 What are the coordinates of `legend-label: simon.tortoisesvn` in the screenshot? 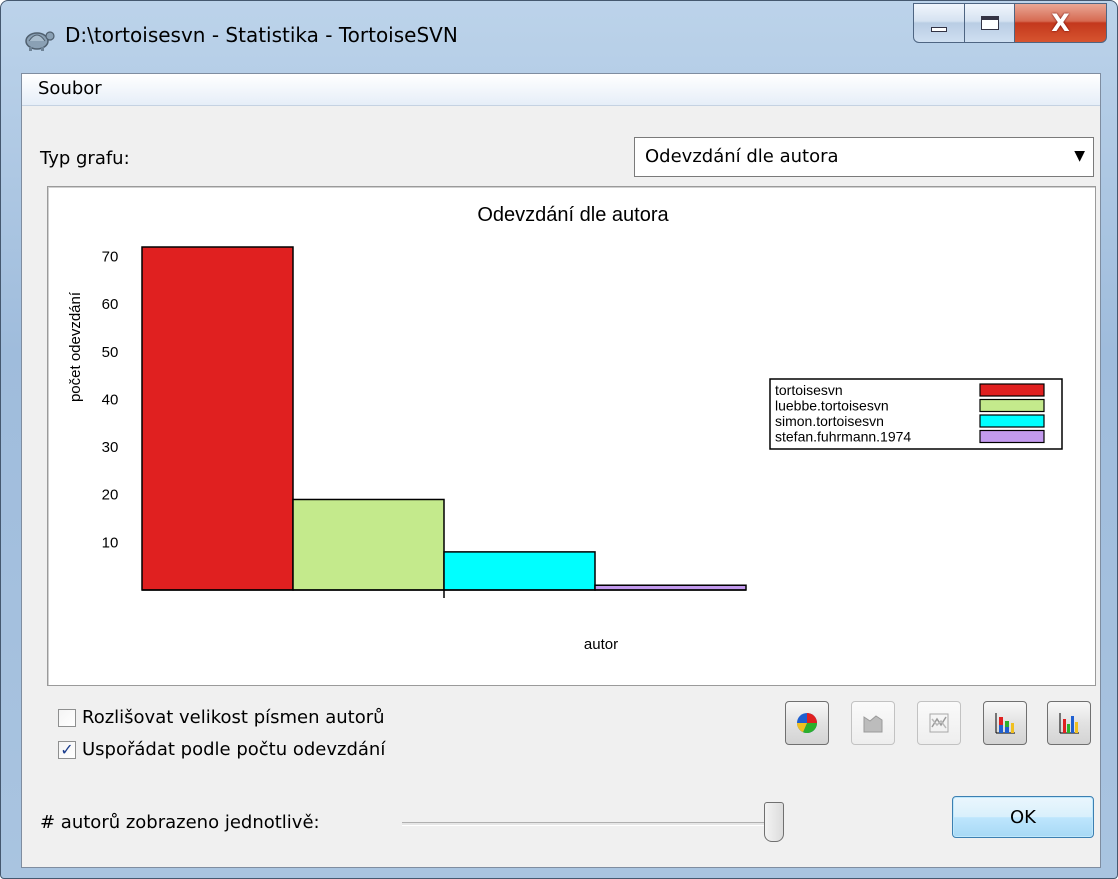 It's located at (829, 421).